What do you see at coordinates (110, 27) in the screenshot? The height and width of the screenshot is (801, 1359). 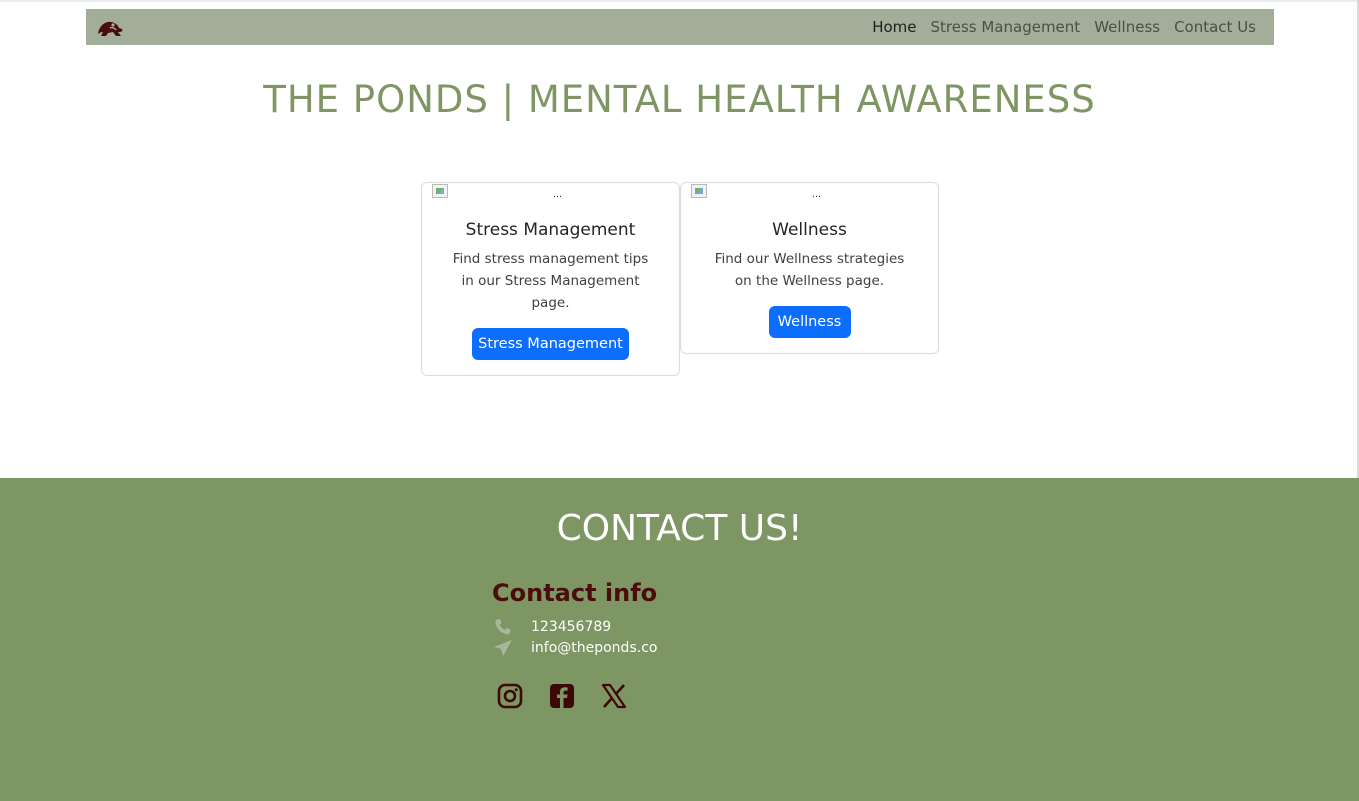 I see `frog-logo-icon` at bounding box center [110, 27].